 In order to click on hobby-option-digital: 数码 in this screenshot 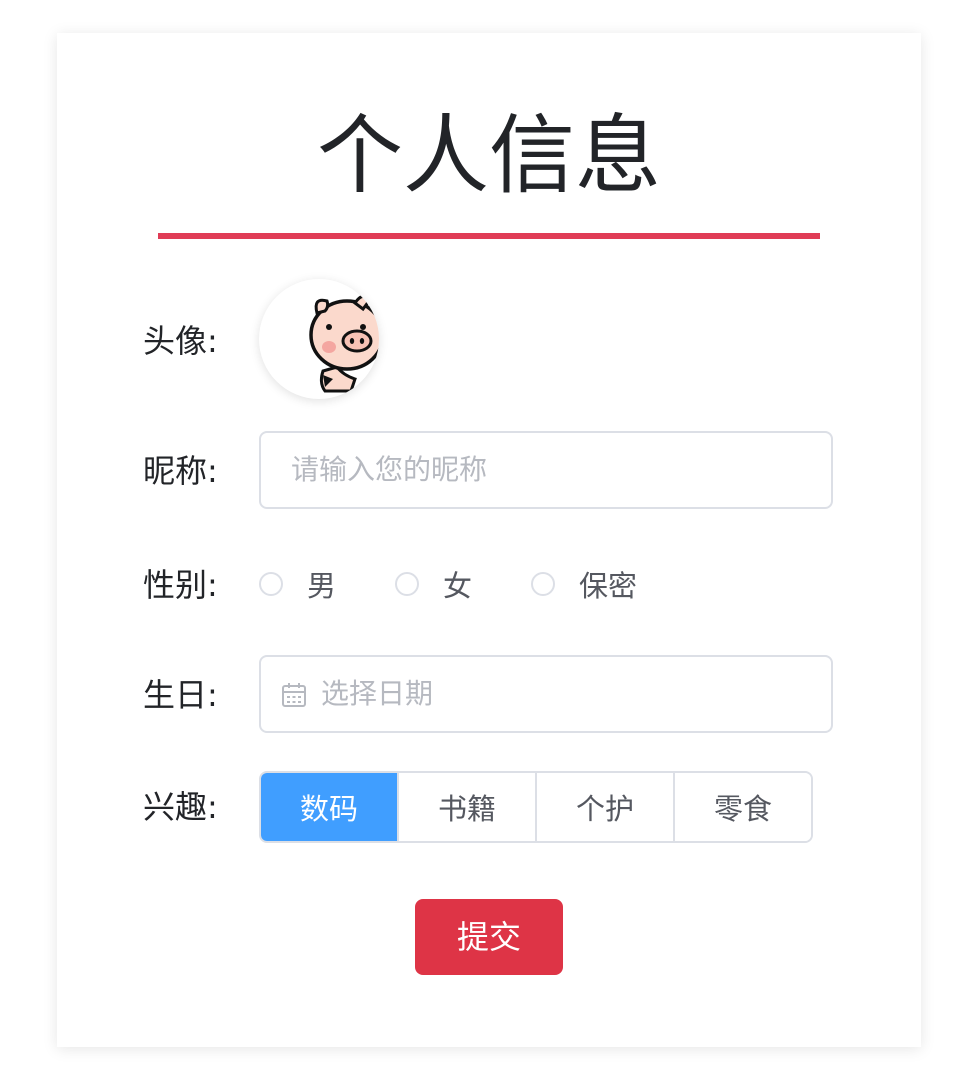, I will do `click(329, 807)`.